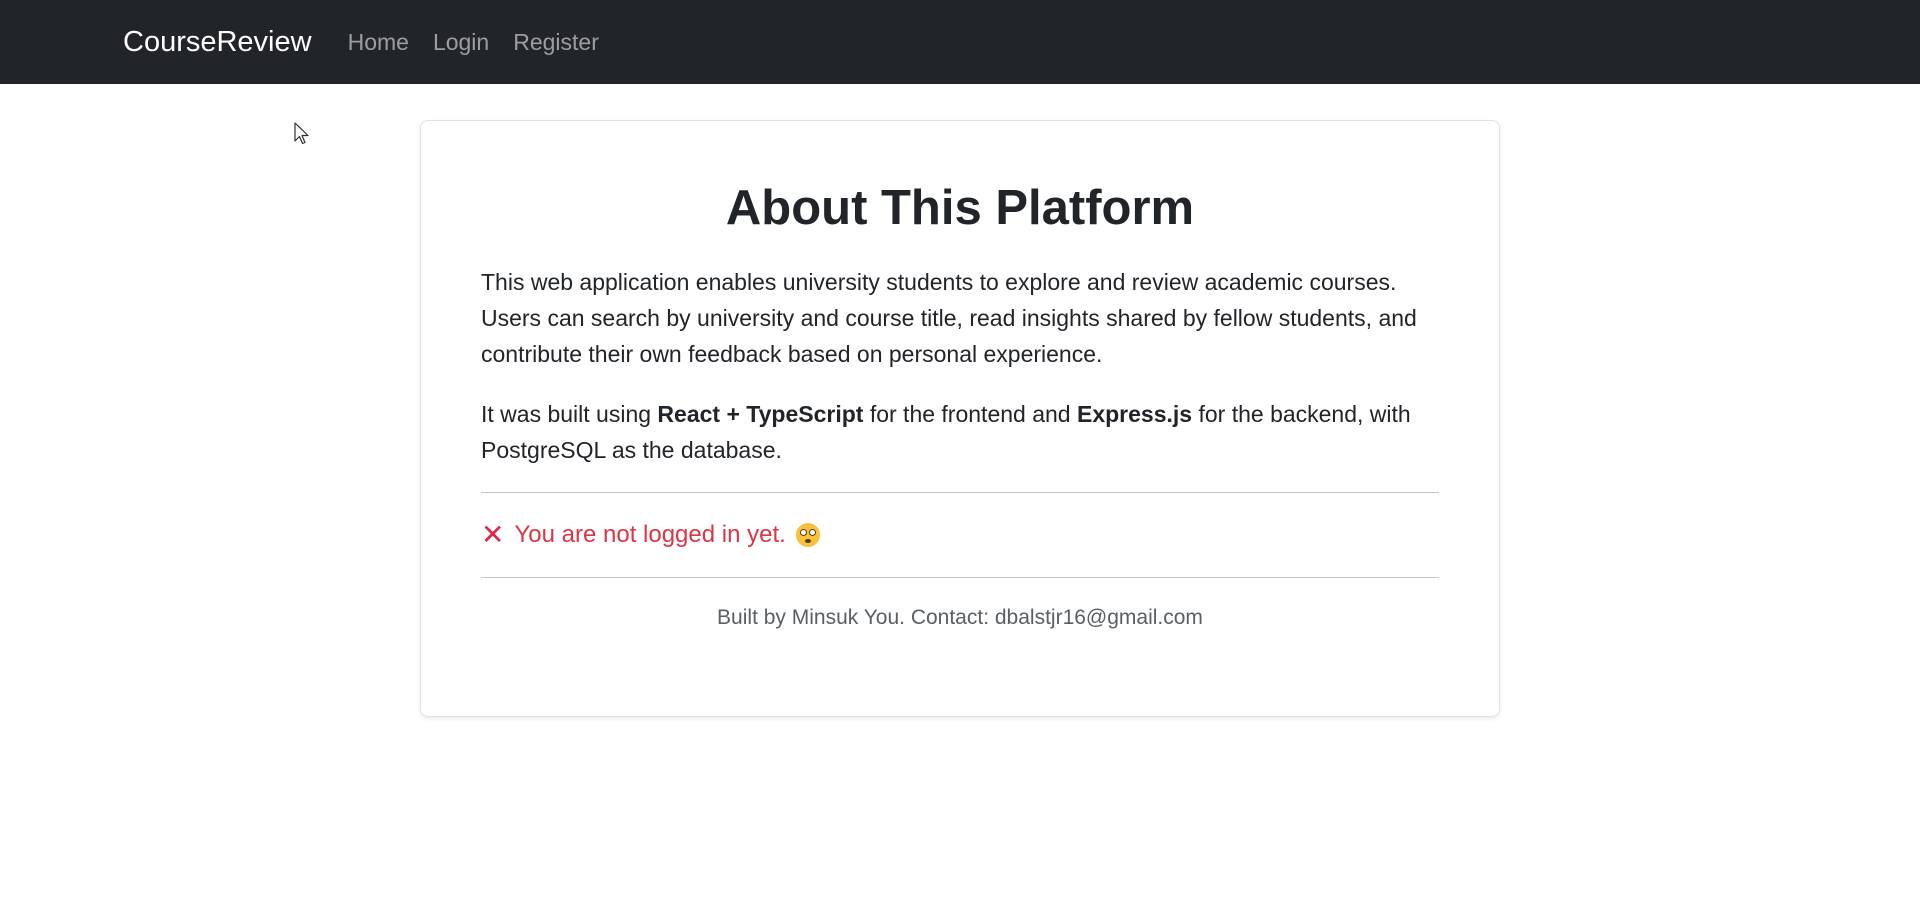  What do you see at coordinates (378, 42) in the screenshot?
I see `nav-link-home: Home` at bounding box center [378, 42].